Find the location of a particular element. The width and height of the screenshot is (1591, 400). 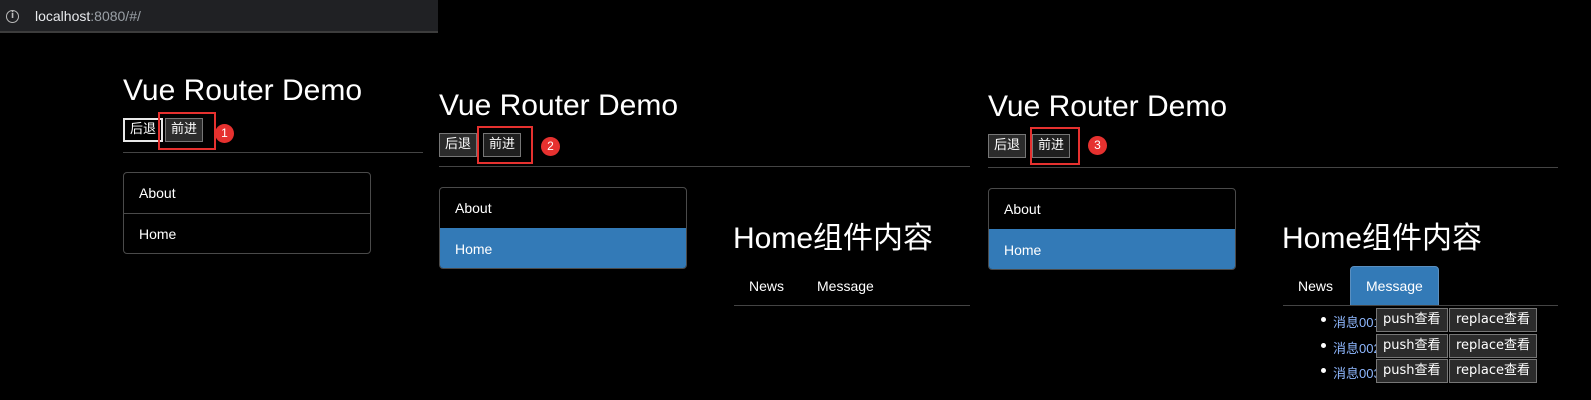

step-badge: 1 is located at coordinates (224, 133).